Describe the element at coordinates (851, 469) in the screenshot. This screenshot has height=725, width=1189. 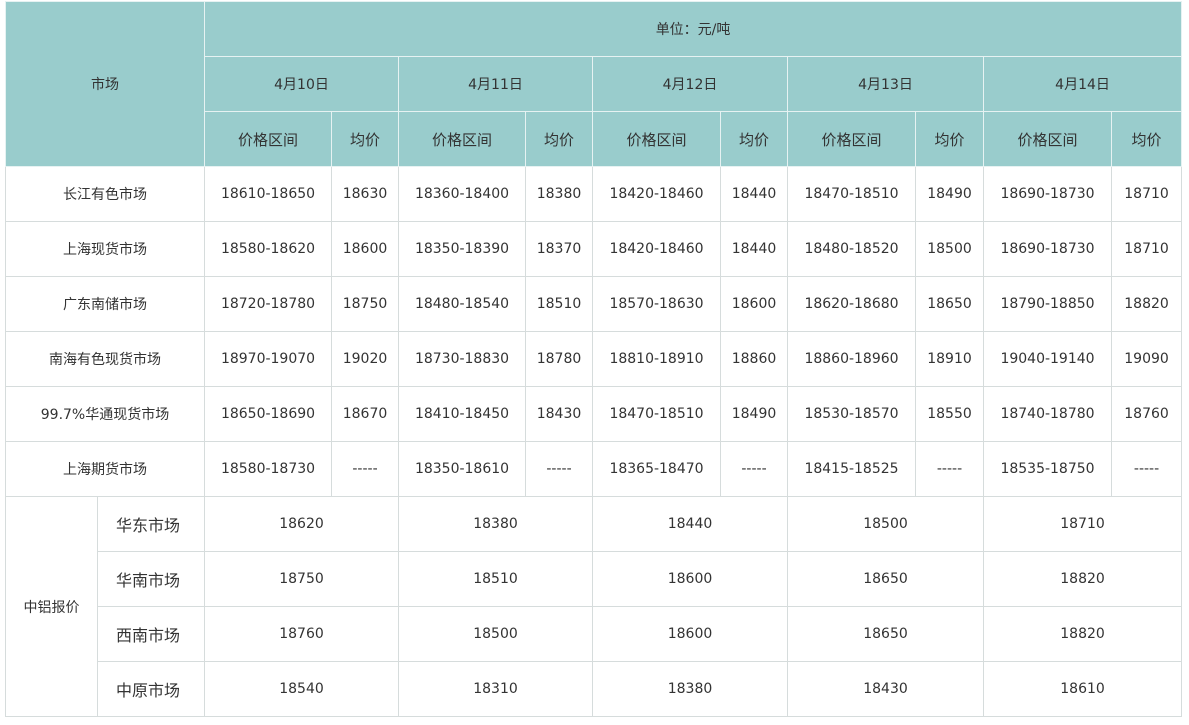
I see `price-range-cell: 18415-18525` at that location.